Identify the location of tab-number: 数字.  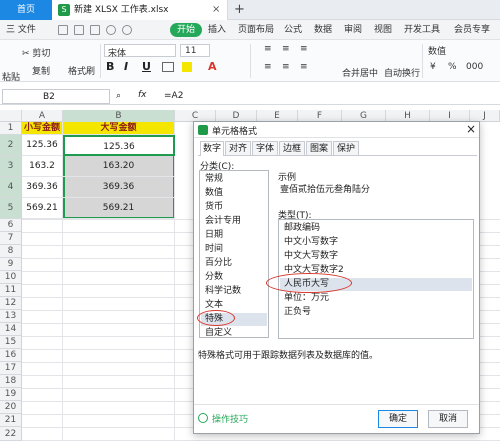
(212, 148).